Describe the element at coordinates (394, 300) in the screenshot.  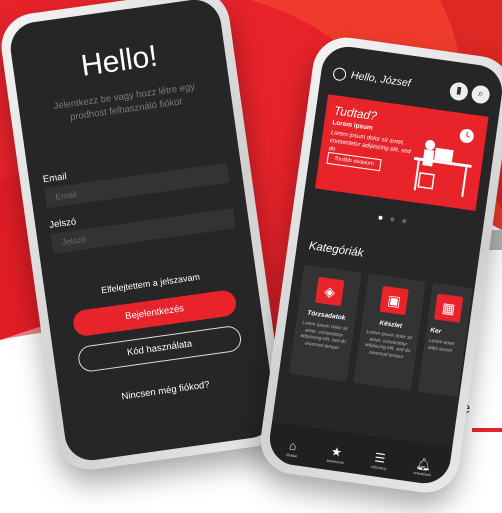
I see `box-icon: ▣` at that location.